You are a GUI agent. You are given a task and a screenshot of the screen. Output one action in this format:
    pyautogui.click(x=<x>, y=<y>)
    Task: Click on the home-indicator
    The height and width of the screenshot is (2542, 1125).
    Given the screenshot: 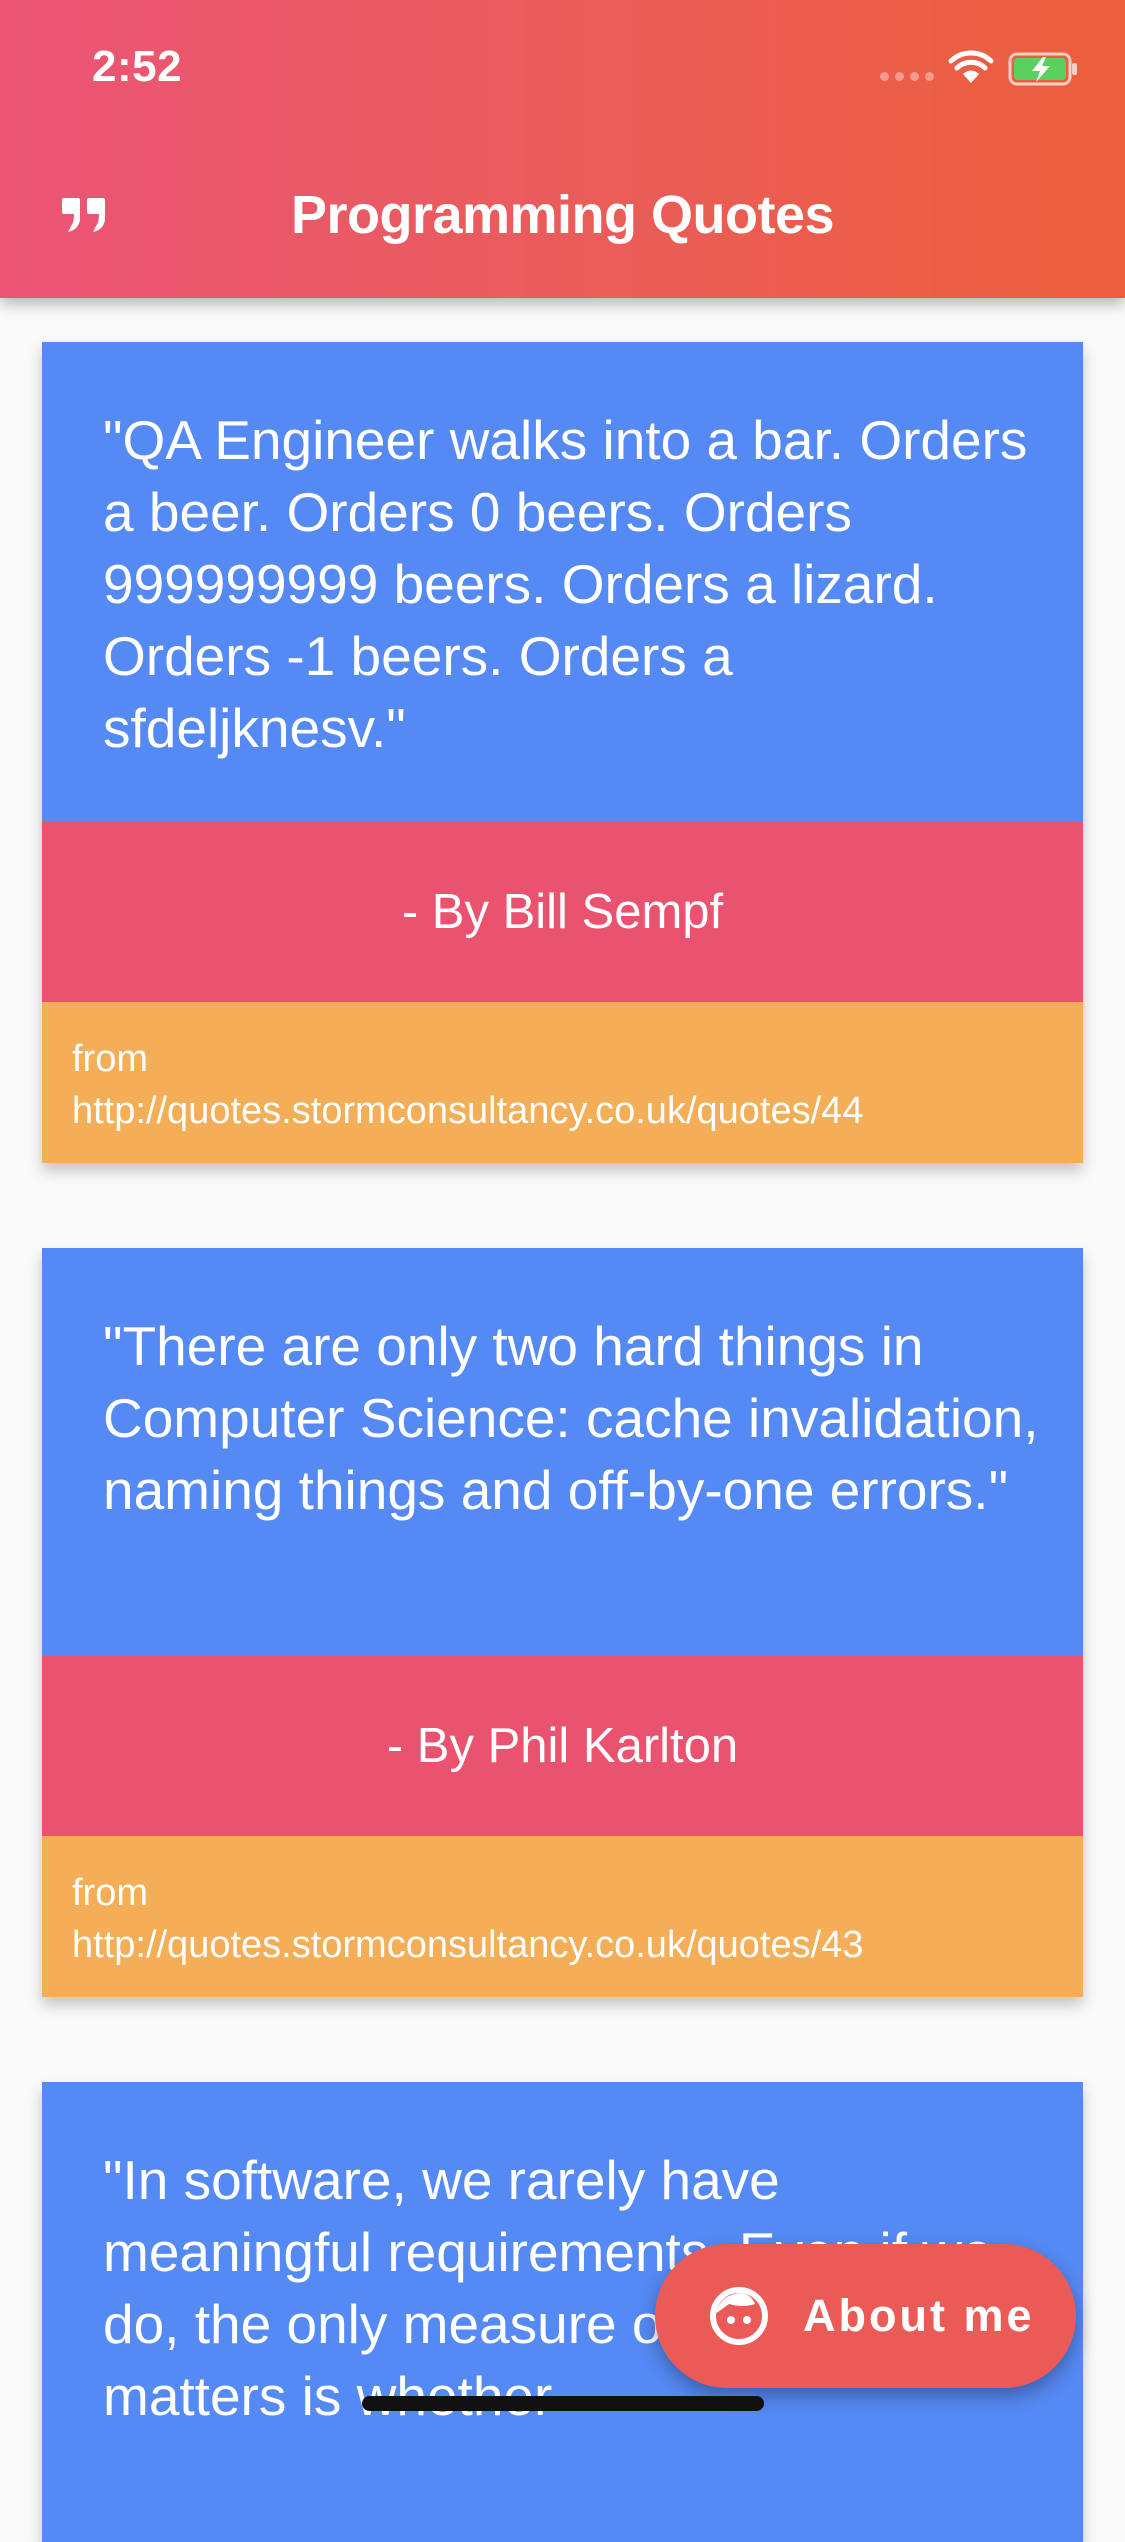 What is the action you would take?
    pyautogui.click(x=563, y=2403)
    